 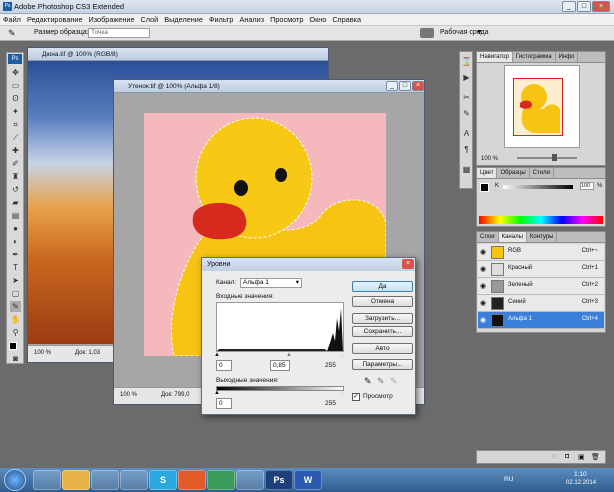 I want to click on output-gradient, so click(x=280, y=388).